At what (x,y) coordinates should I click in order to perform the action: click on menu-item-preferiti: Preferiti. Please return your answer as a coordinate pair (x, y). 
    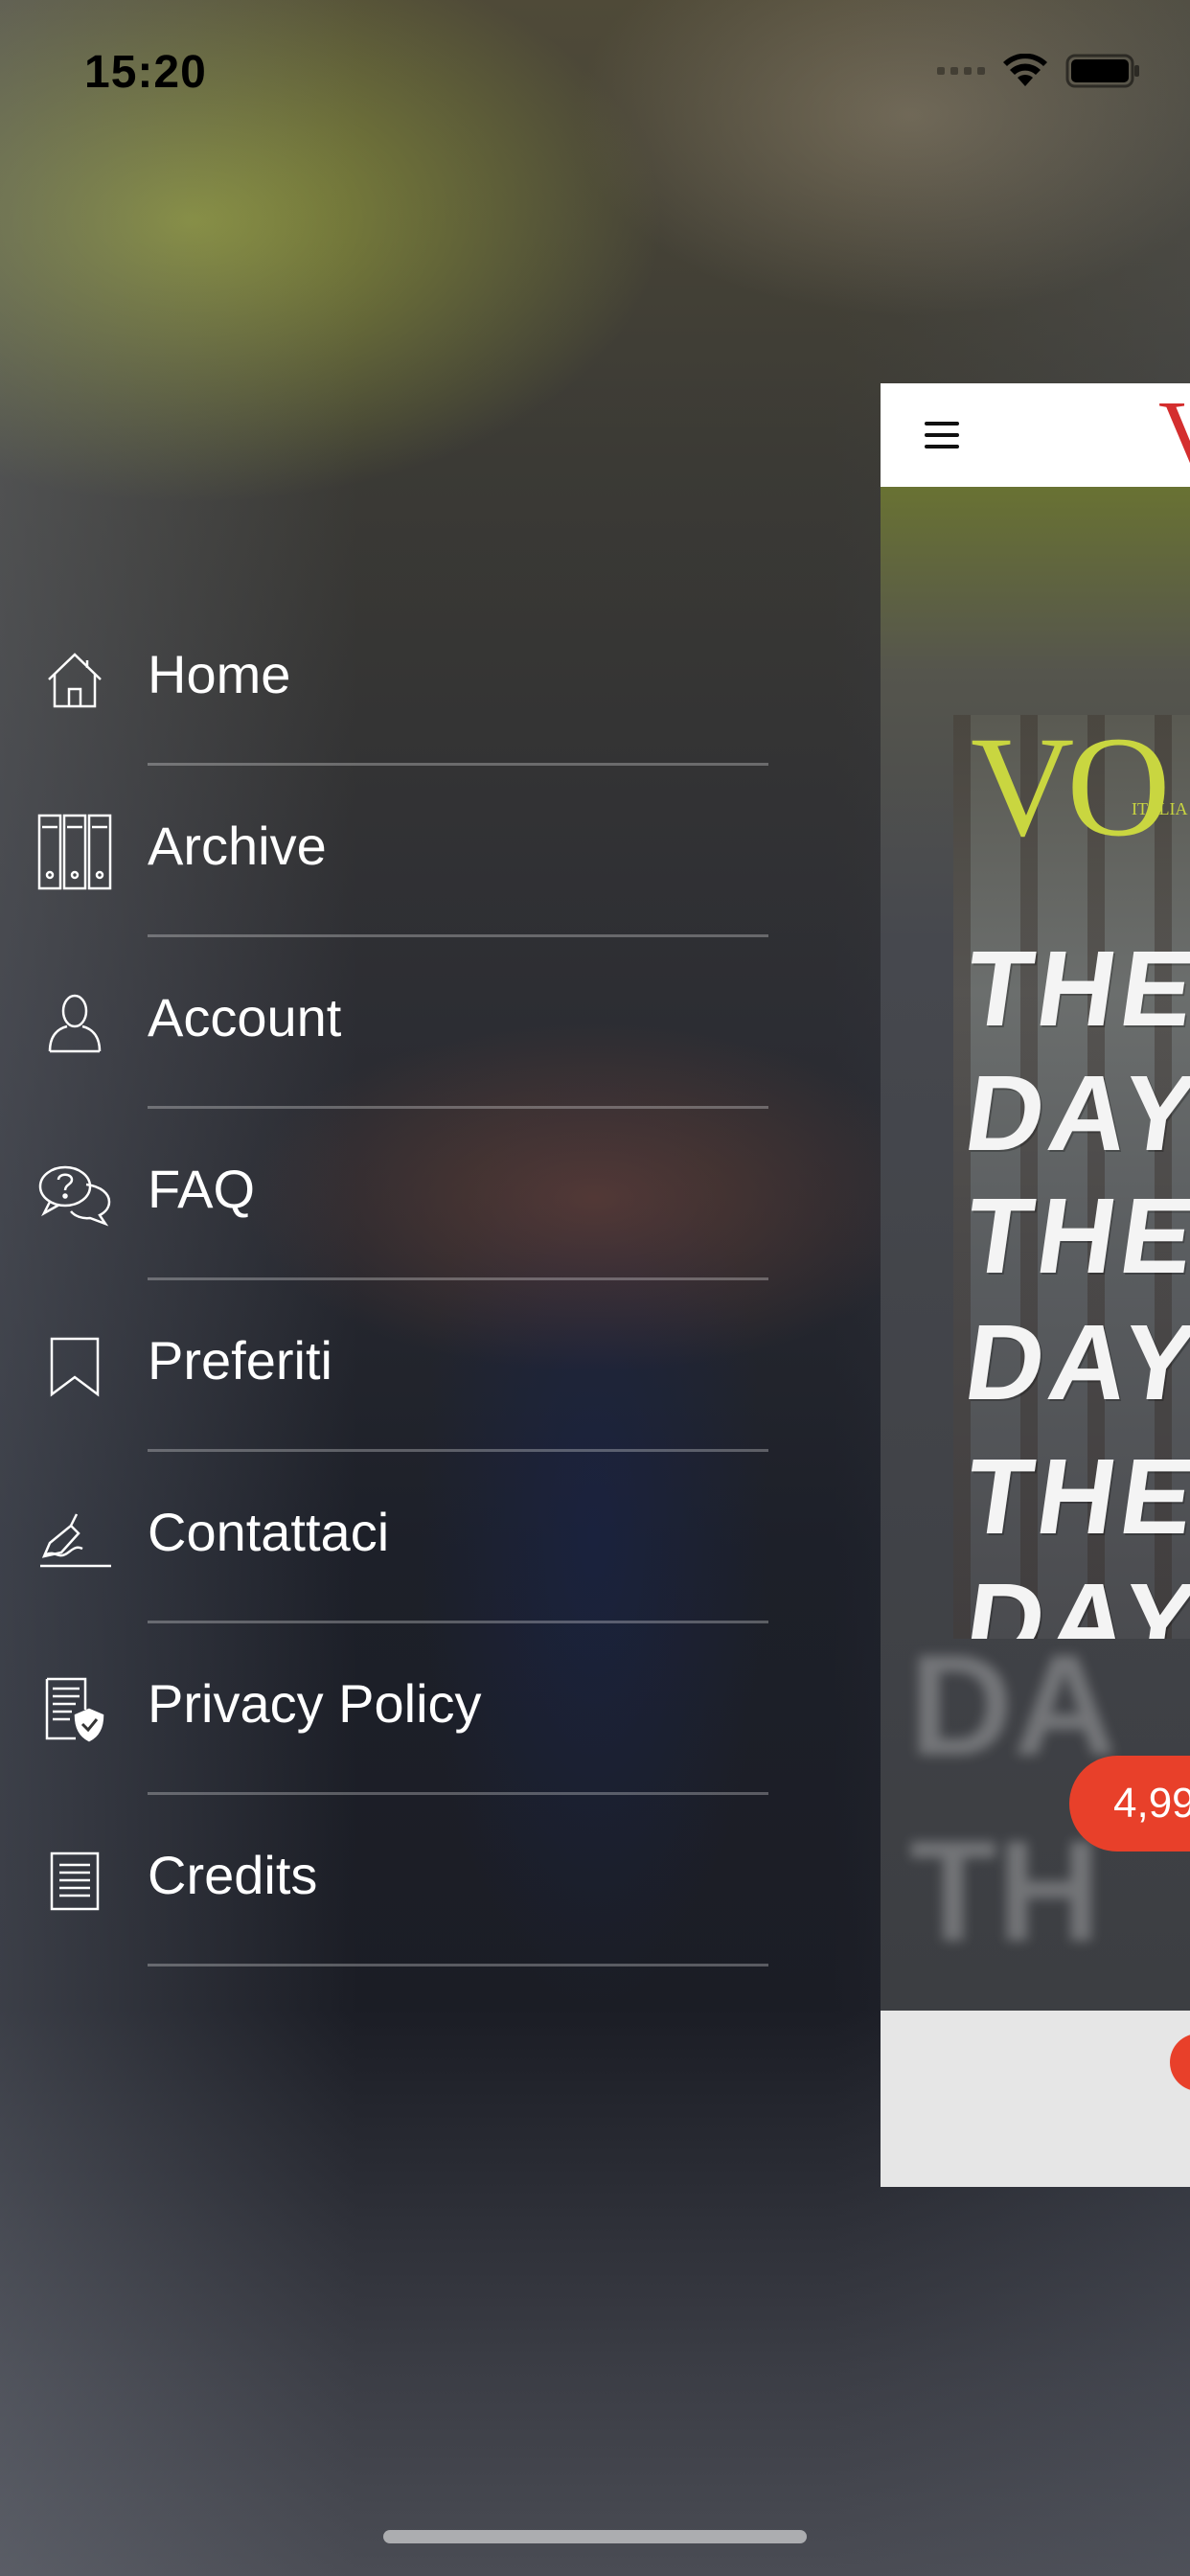
    Looking at the image, I should click on (393, 1366).